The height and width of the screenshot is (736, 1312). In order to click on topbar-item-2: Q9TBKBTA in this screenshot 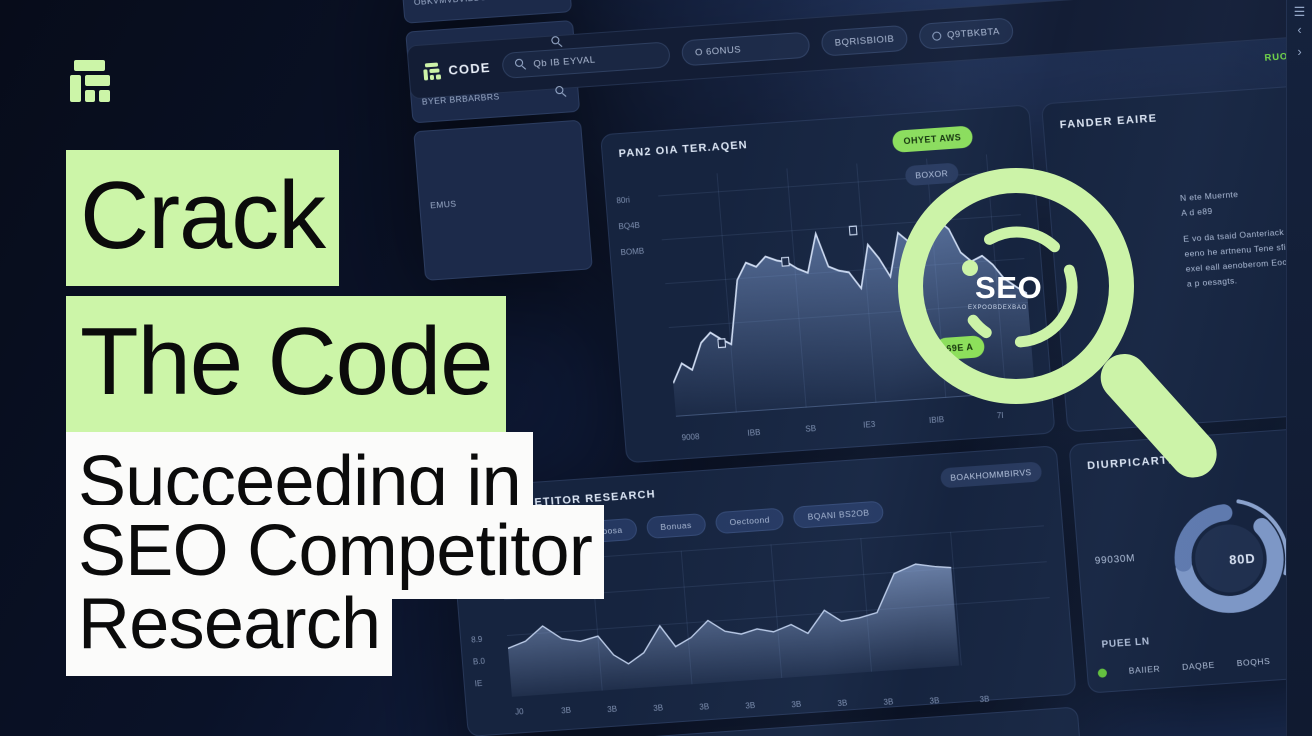, I will do `click(966, 33)`.